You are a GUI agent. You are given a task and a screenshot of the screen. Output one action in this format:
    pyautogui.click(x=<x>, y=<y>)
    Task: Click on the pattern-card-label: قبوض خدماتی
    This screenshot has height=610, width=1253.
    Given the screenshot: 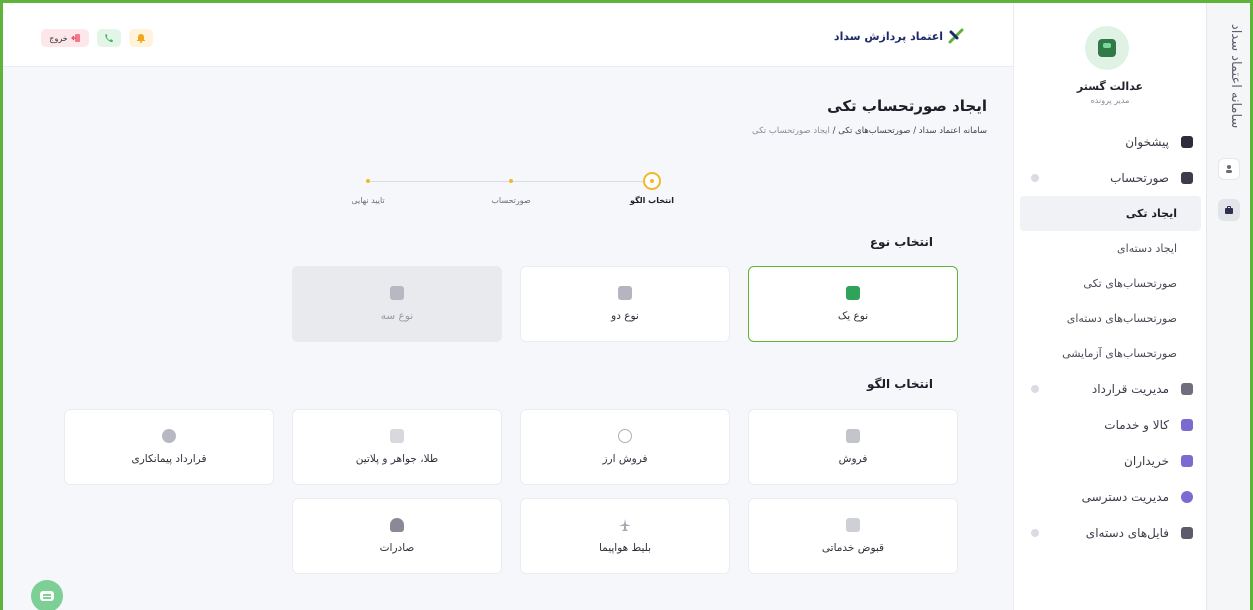 What is the action you would take?
    pyautogui.click(x=853, y=548)
    